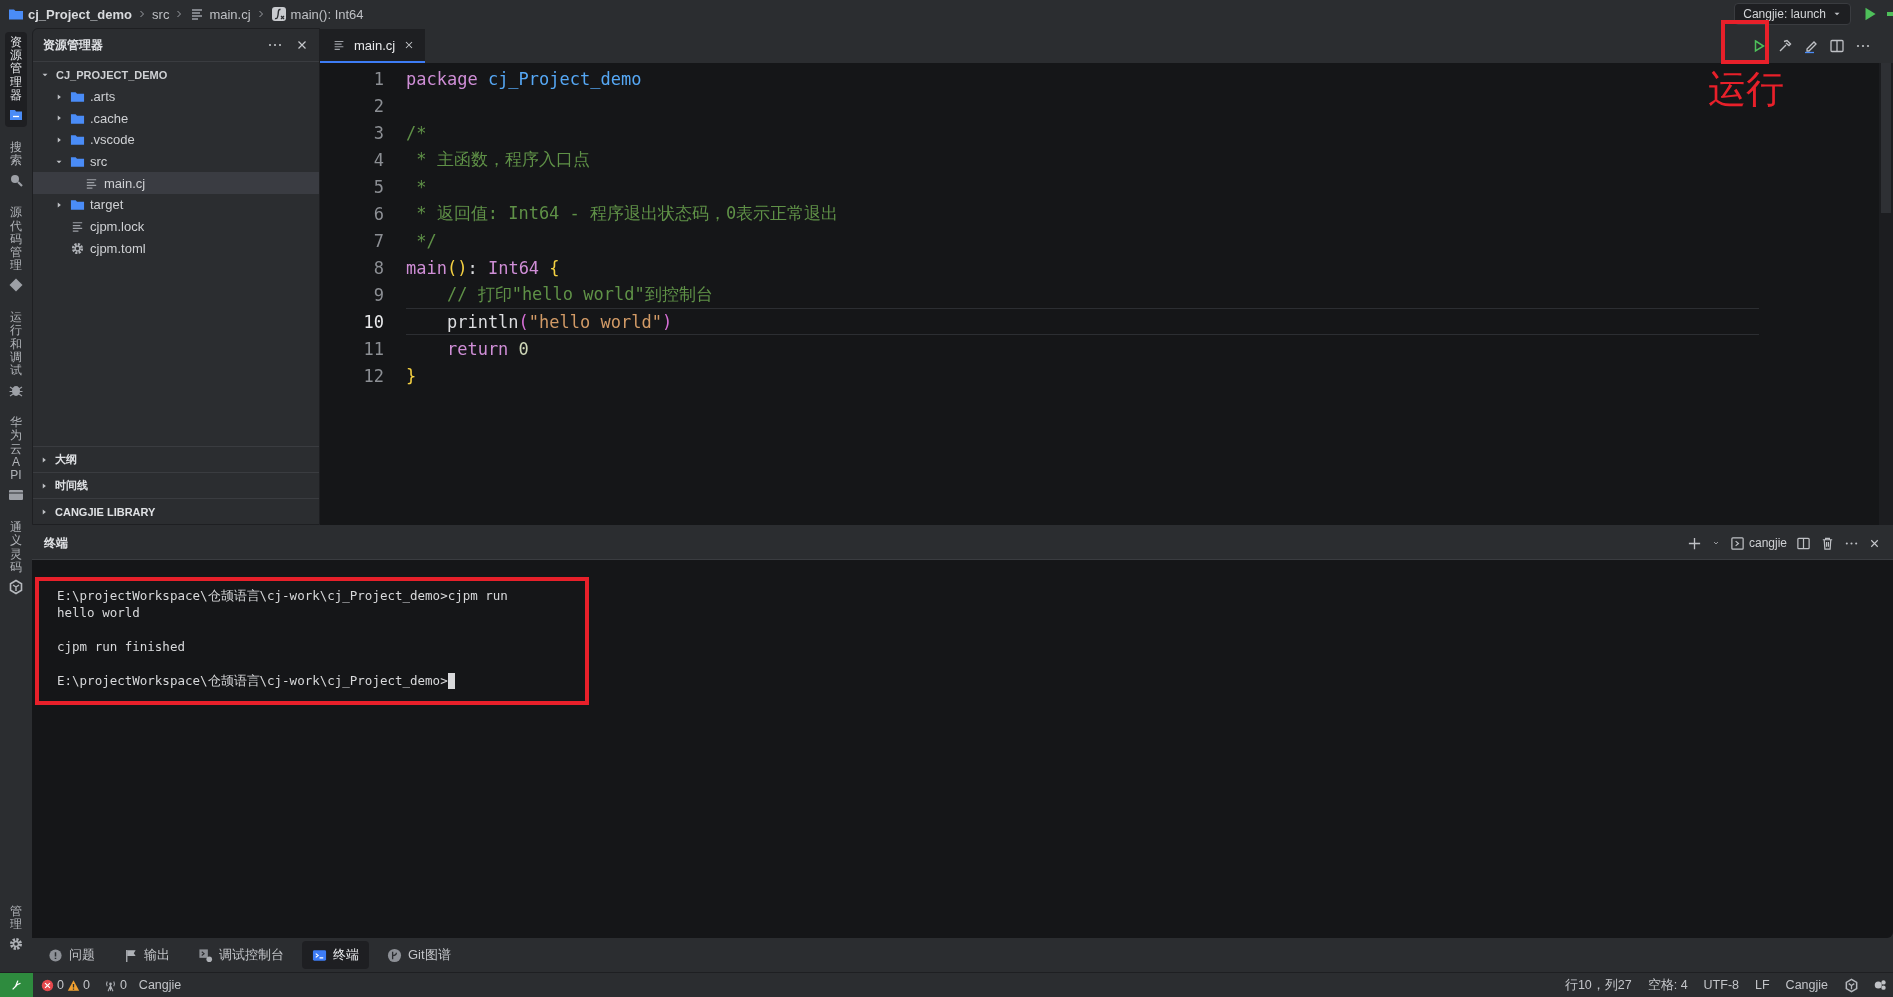 The width and height of the screenshot is (1893, 997). What do you see at coordinates (176, 511) in the screenshot?
I see `section-header: CANGJIE LIBRARY` at bounding box center [176, 511].